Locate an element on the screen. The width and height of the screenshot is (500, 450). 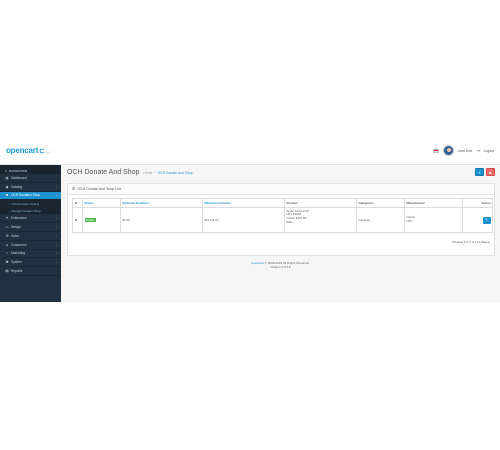
logo-version: 3.x is located at coordinates (47, 152).